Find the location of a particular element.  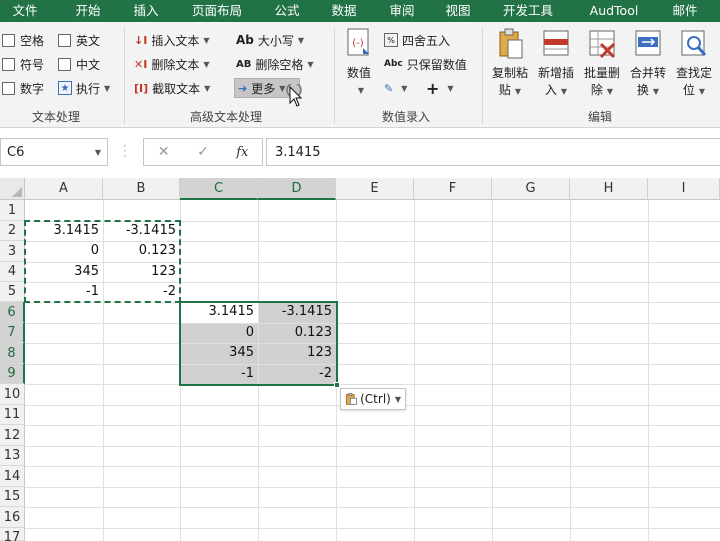

new-insert-label: 新增插 is located at coordinates (555, 73).